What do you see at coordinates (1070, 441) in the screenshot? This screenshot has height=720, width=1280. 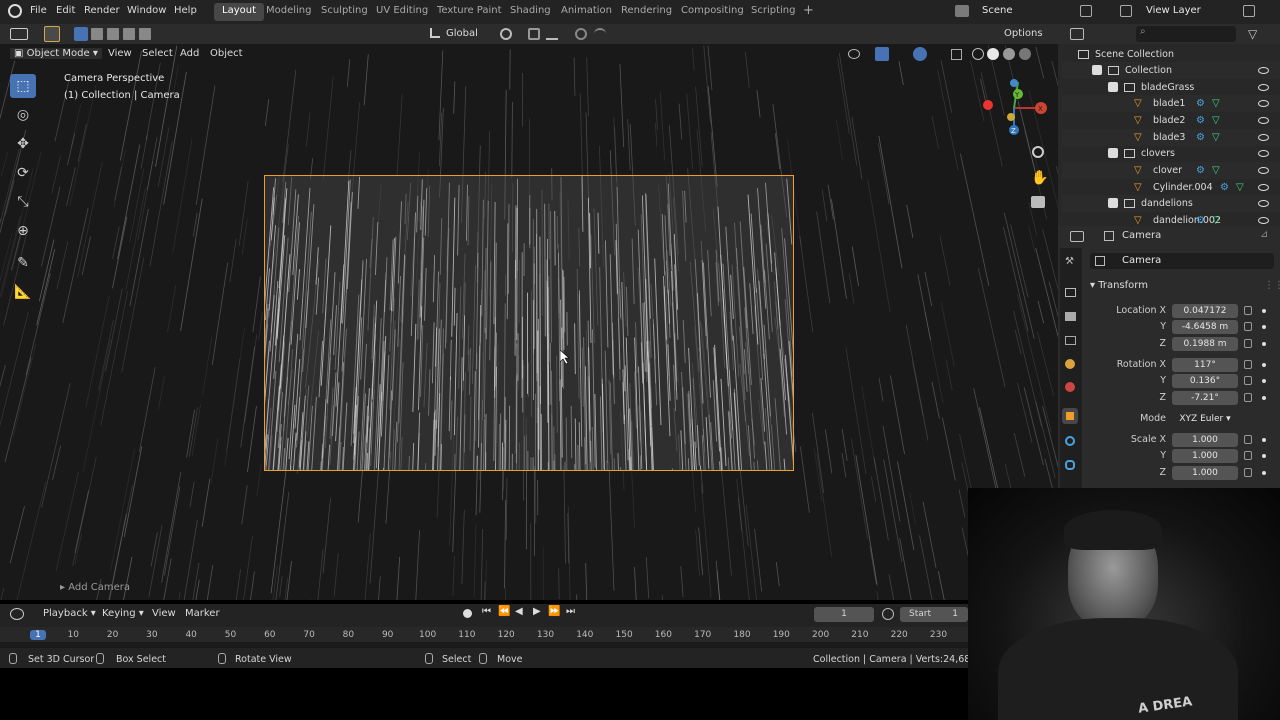 I see `modifier-tab-icon` at bounding box center [1070, 441].